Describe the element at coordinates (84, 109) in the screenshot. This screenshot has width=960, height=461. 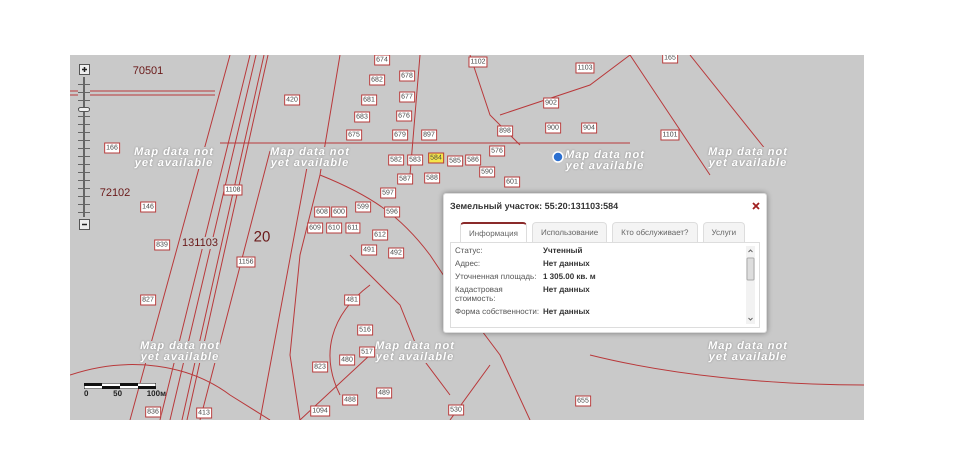
I see `zoom-slider-thumb` at that location.